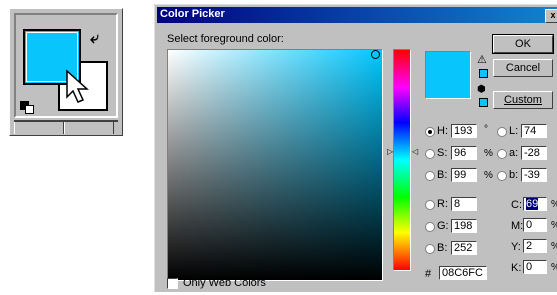 The width and height of the screenshot is (557, 295). Describe the element at coordinates (66, 65) in the screenshot. I see `swatch-well: ⤶` at that location.